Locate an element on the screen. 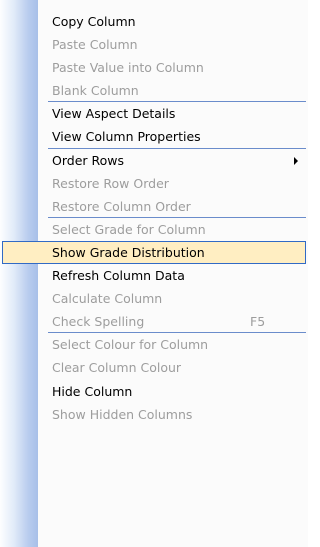 The height and width of the screenshot is (547, 320). menu-item-copy-column: Copy Column is located at coordinates (154, 21).